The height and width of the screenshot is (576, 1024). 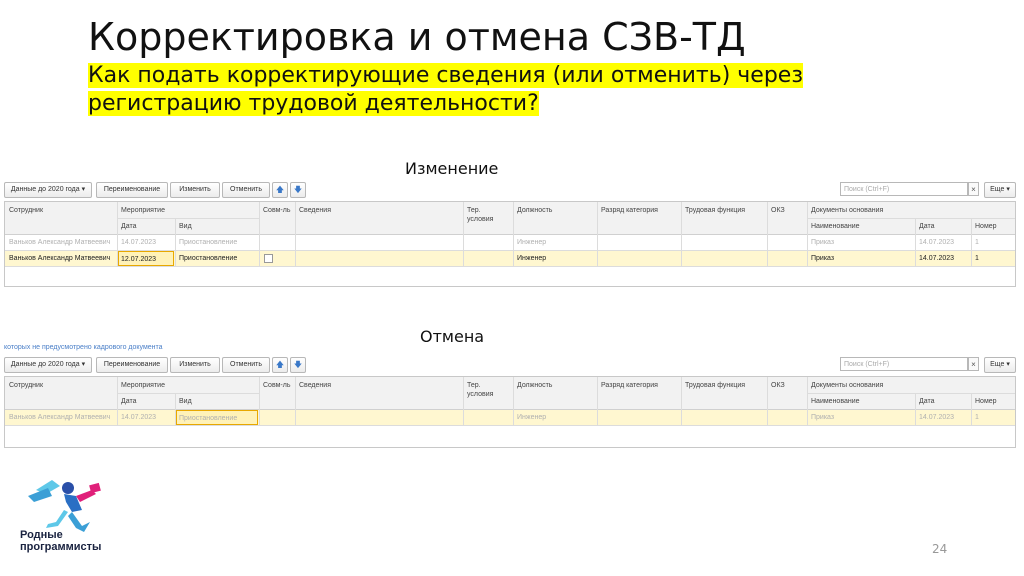 What do you see at coordinates (452, 168) in the screenshot?
I see `change-section-title: Изменение` at bounding box center [452, 168].